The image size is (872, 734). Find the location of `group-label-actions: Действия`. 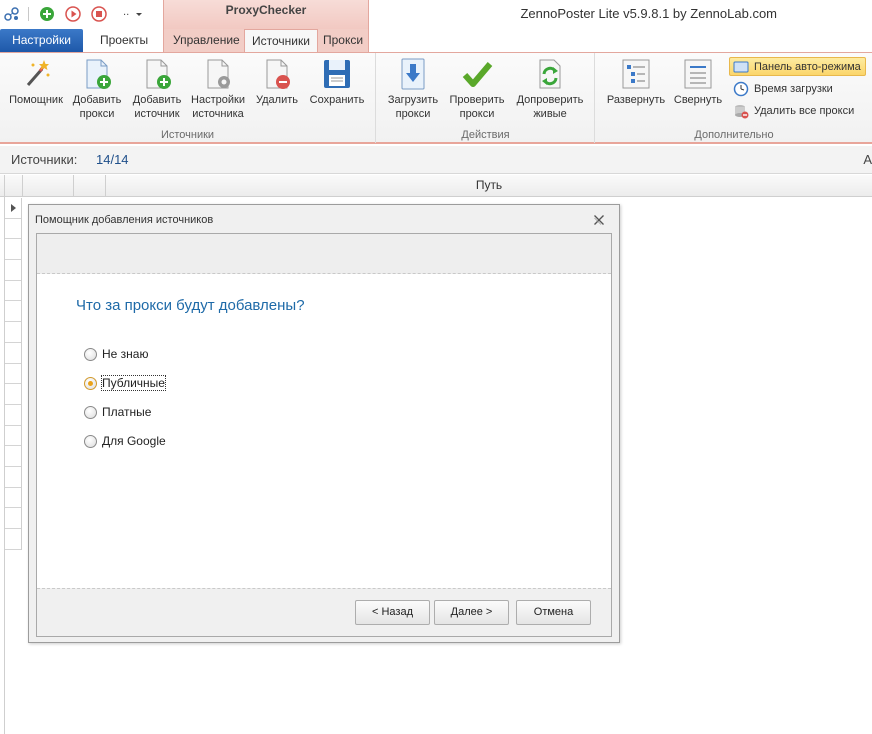

group-label-actions: Действия is located at coordinates (485, 135).